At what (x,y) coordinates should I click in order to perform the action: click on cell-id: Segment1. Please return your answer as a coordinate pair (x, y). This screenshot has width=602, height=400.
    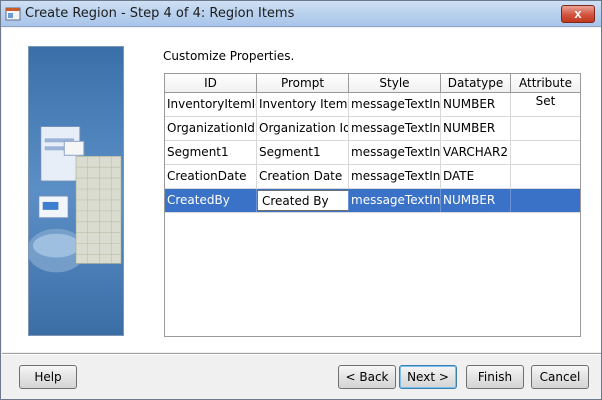
    Looking at the image, I should click on (211, 152).